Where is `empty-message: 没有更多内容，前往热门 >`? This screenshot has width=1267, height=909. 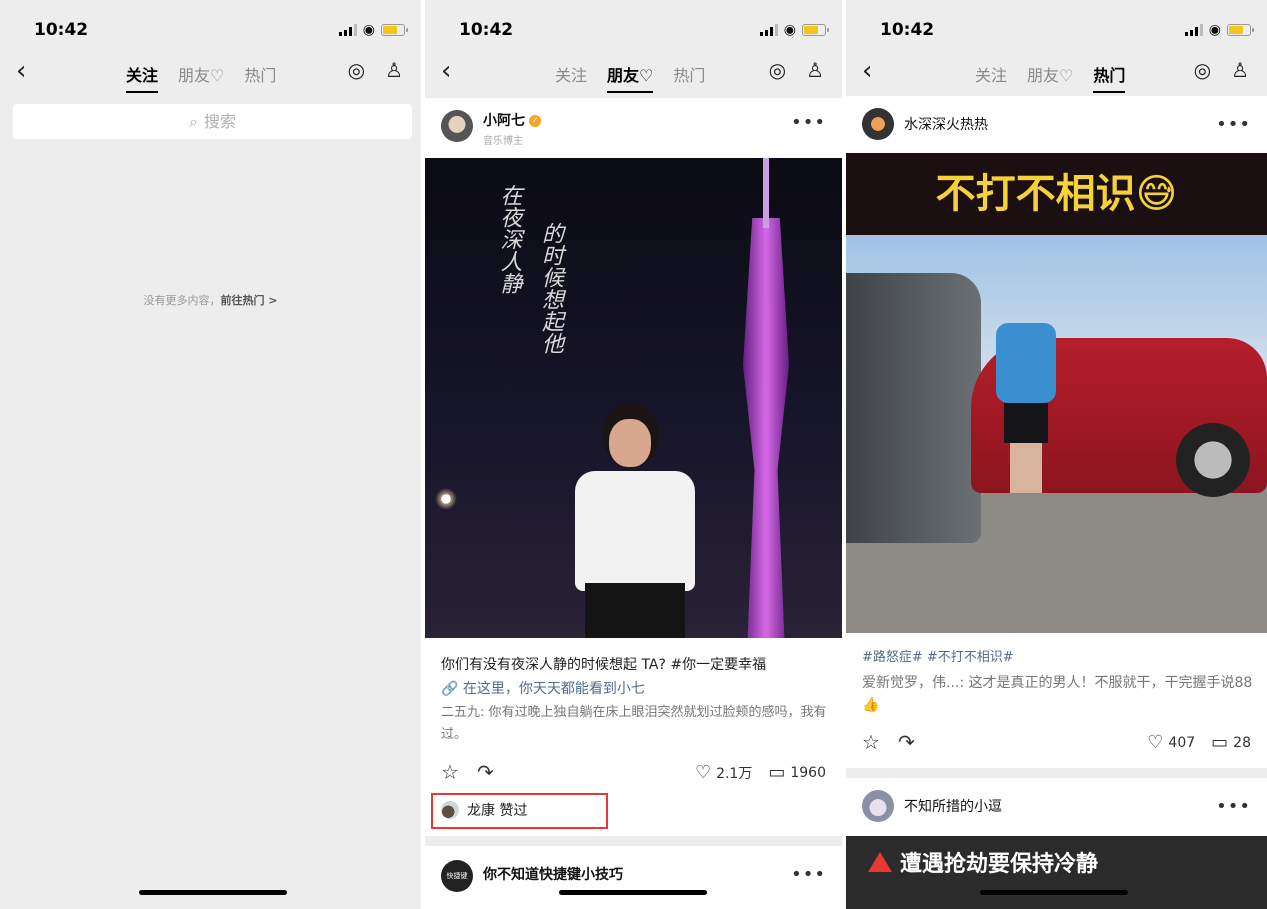 empty-message: 没有更多内容，前往热门 > is located at coordinates (210, 300).